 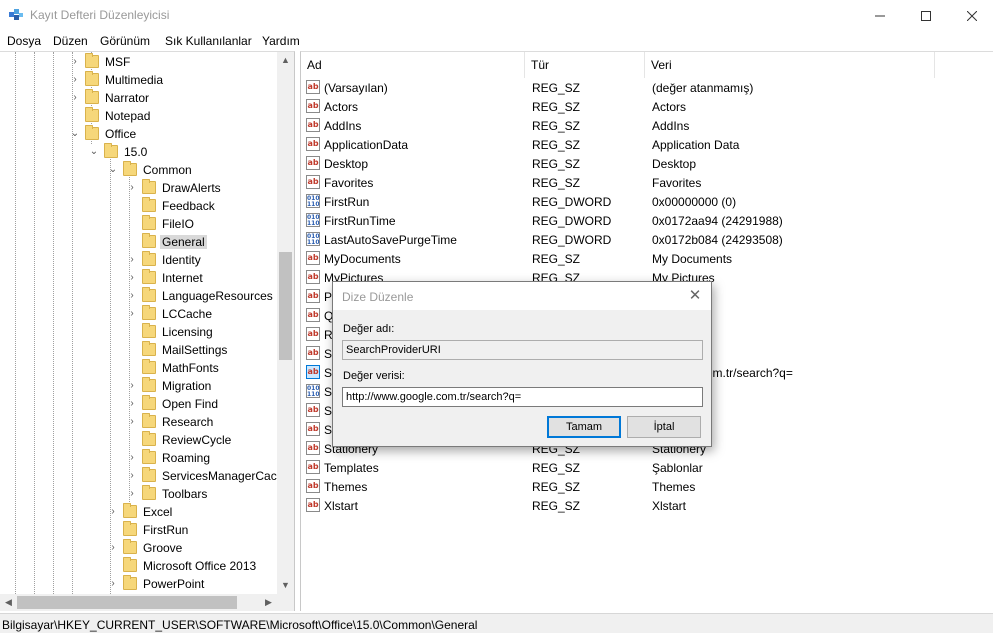 What do you see at coordinates (139, 332) in the screenshot?
I see `tree-item: Licensing` at bounding box center [139, 332].